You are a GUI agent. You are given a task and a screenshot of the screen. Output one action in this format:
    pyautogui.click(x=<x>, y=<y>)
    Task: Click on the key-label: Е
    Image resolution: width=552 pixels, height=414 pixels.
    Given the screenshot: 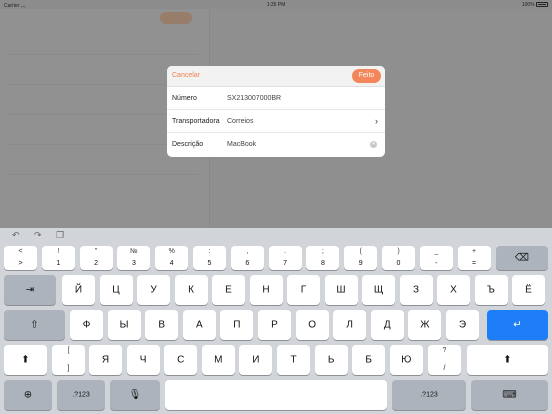 What is the action you would take?
    pyautogui.click(x=228, y=290)
    